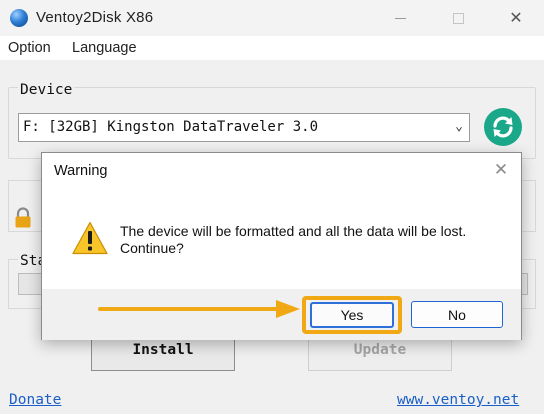 Image resolution: width=544 pixels, height=414 pixels. I want to click on window-title: Ventoy2Disk X86, so click(95, 17).